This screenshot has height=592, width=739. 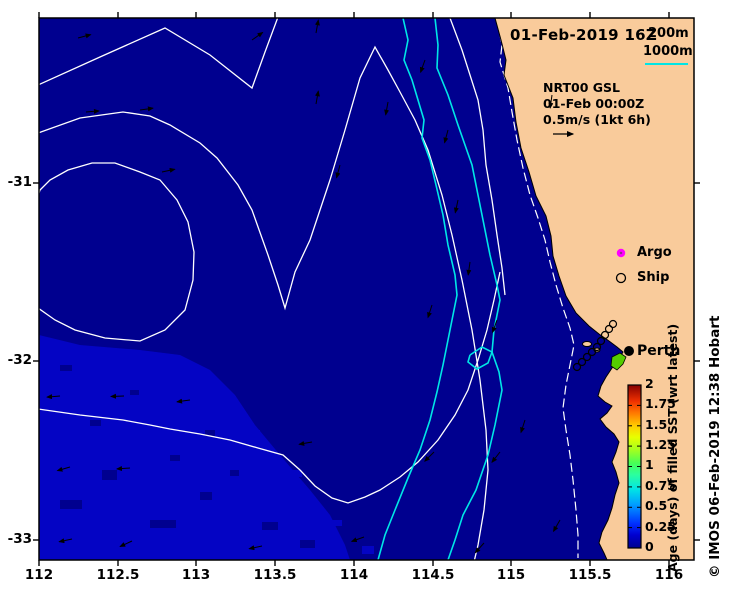 What do you see at coordinates (39, 575) in the screenshot?
I see `x-tick-label: 112` at bounding box center [39, 575].